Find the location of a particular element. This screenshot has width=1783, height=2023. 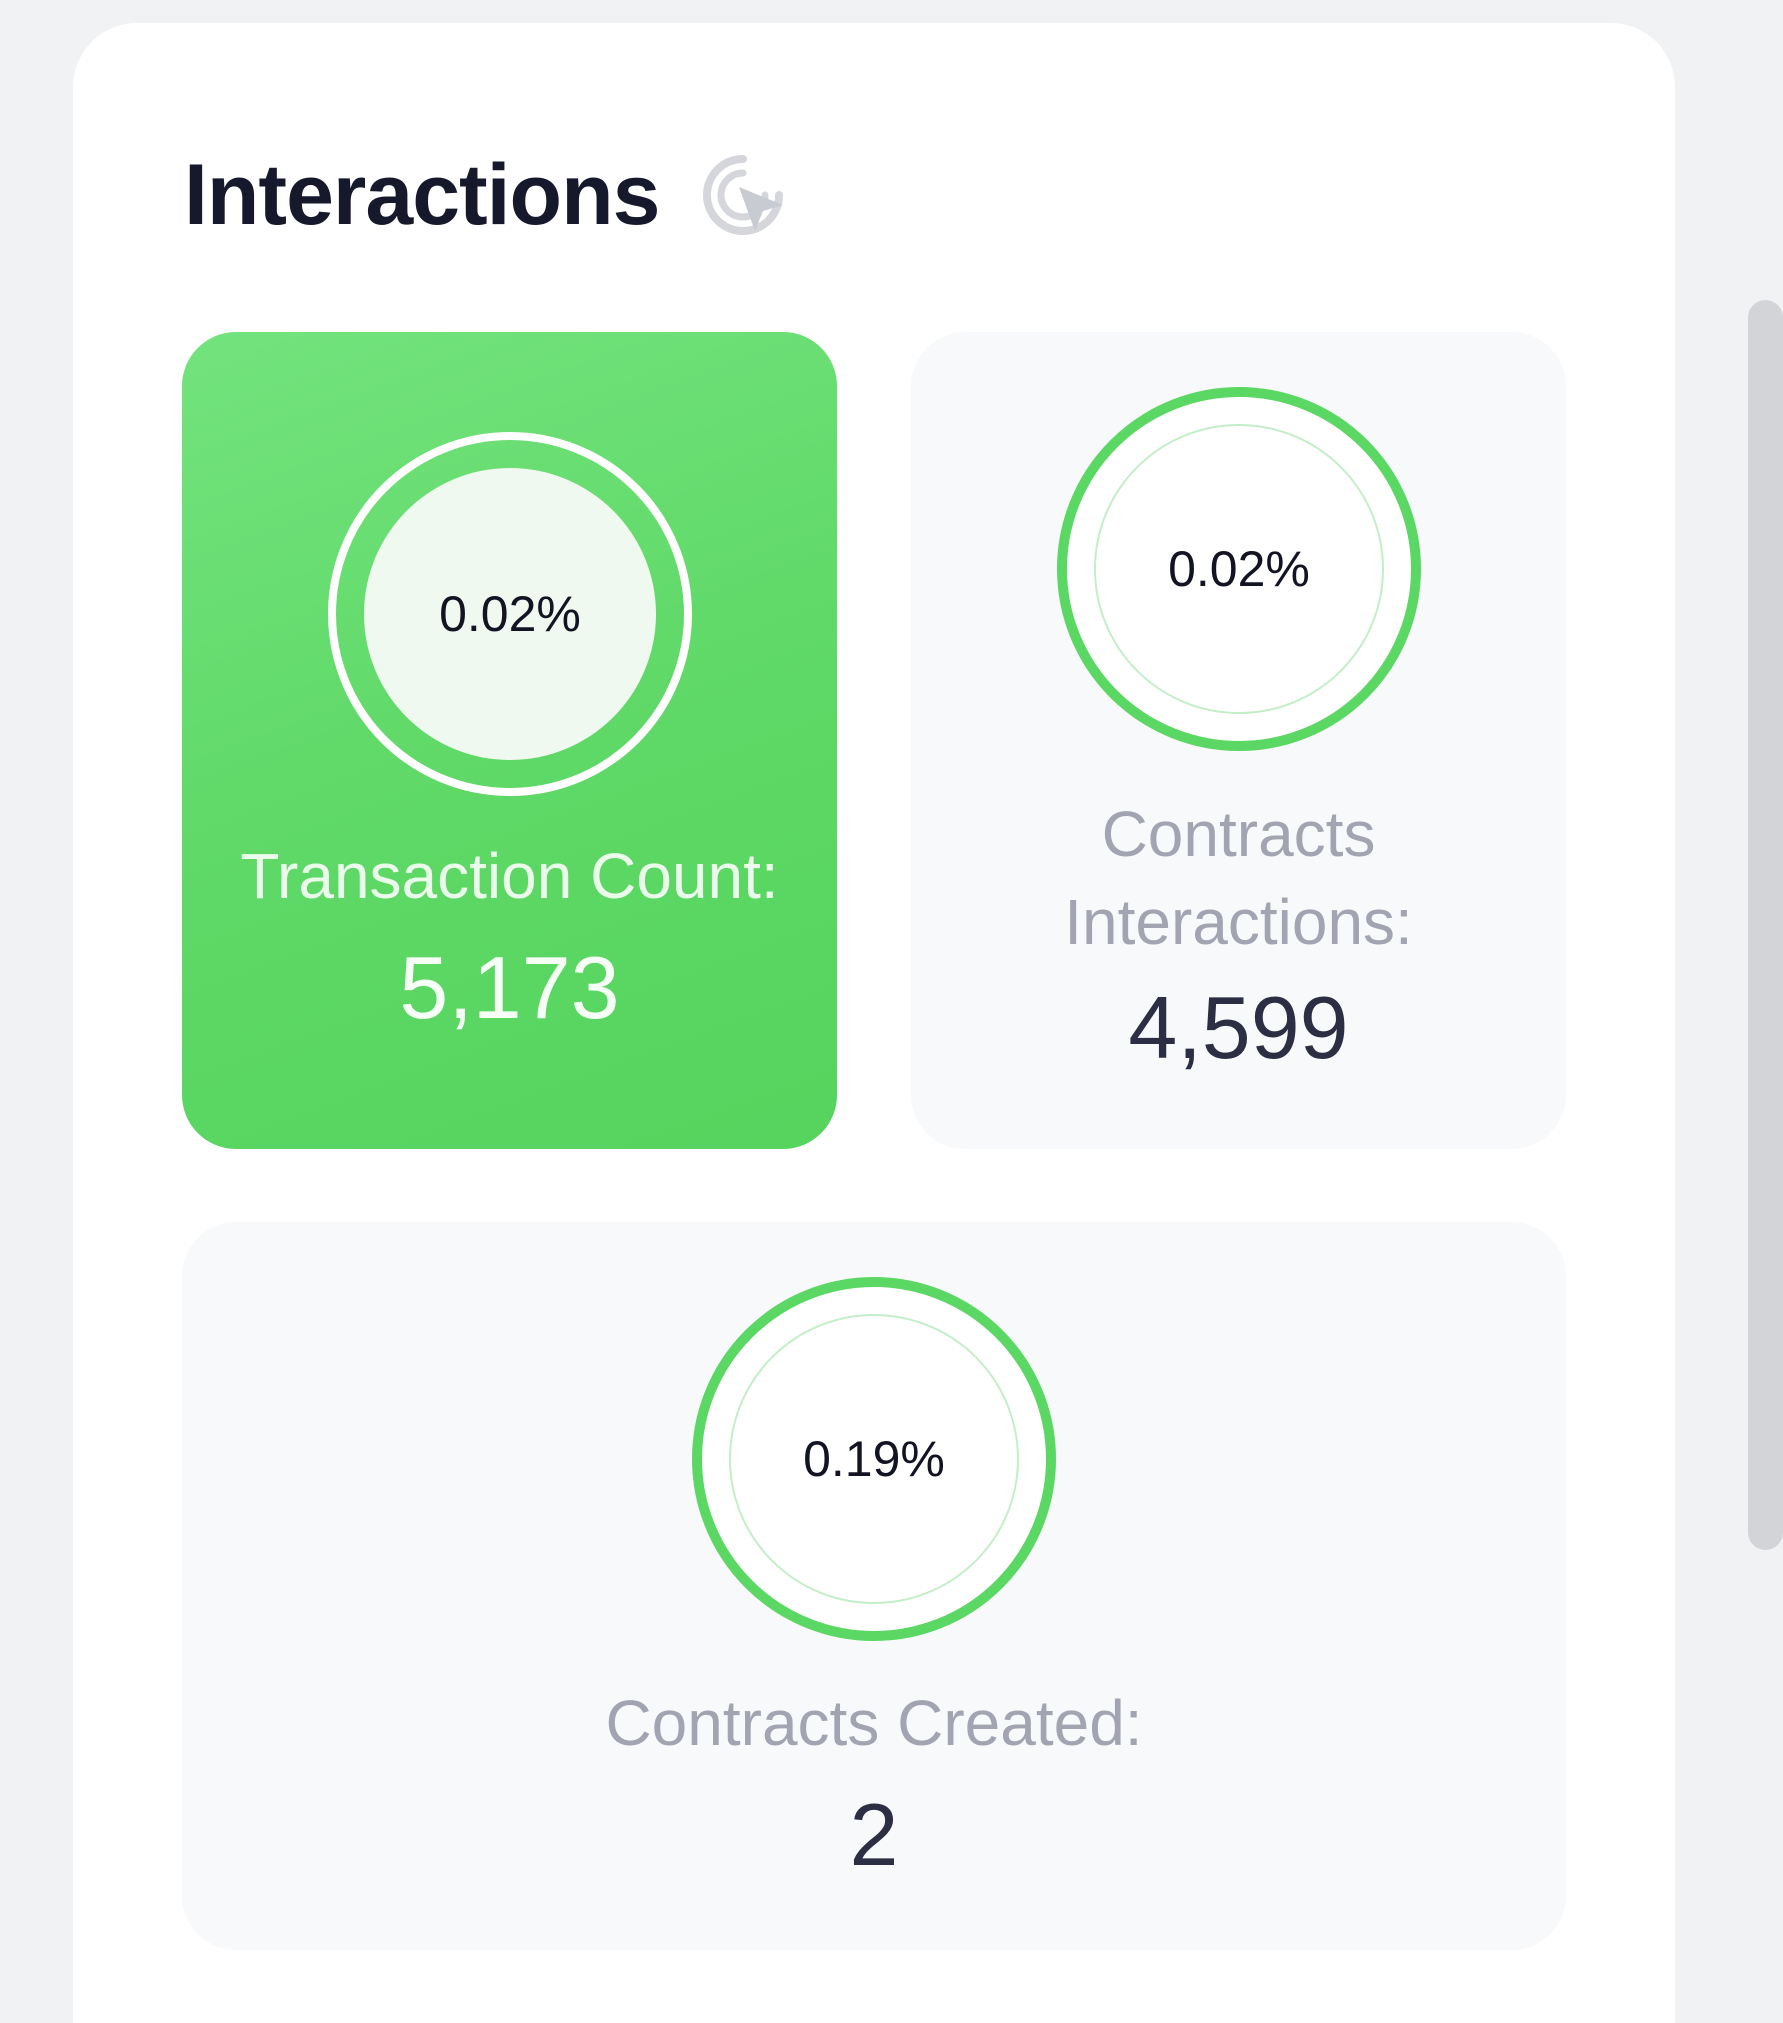

transaction-count-value: 5,173 is located at coordinates (509, 987).